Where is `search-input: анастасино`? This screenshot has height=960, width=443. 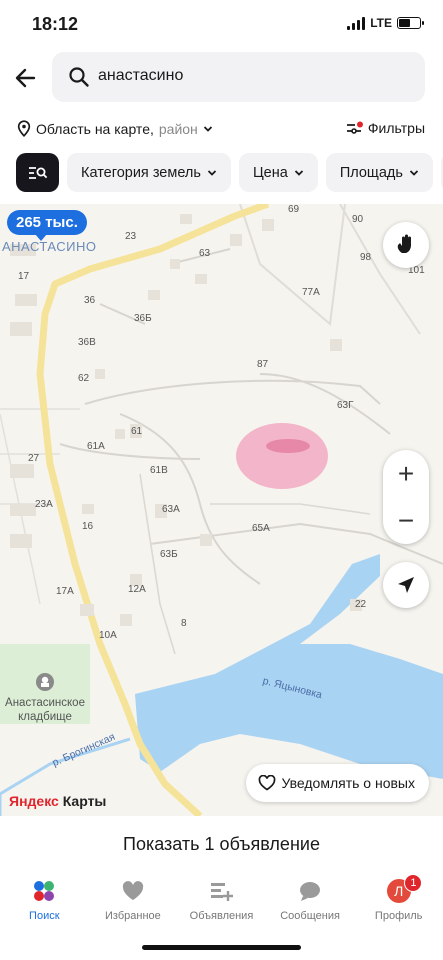
search-input: анастасино is located at coordinates (238, 77).